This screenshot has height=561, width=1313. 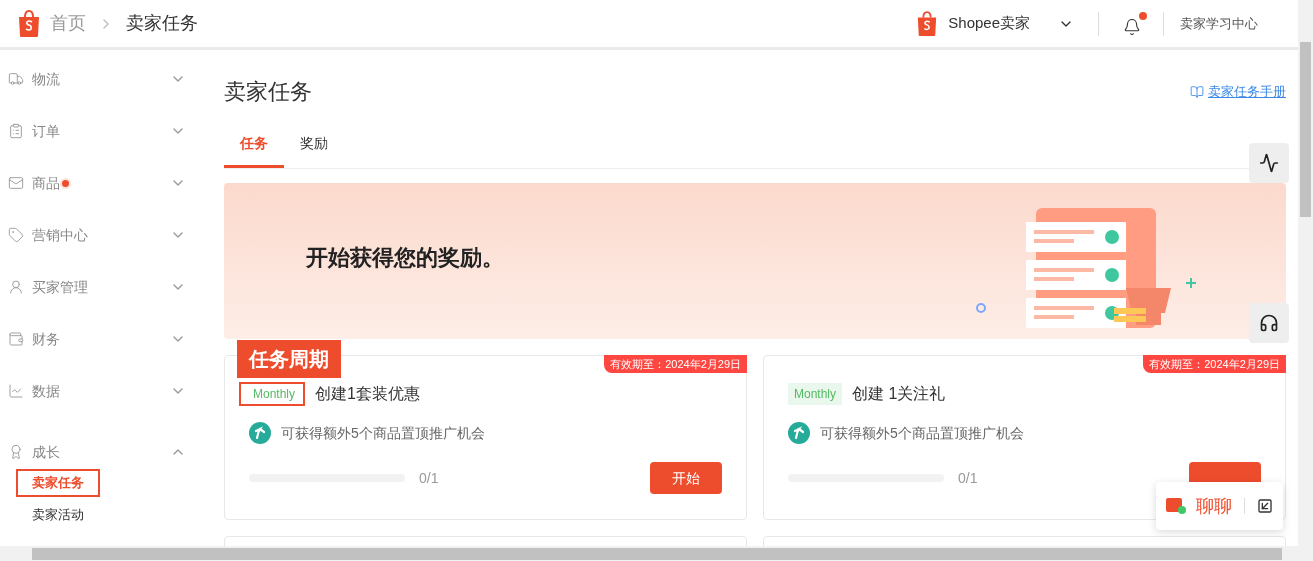 I want to click on chat-icon, so click(x=1177, y=506).